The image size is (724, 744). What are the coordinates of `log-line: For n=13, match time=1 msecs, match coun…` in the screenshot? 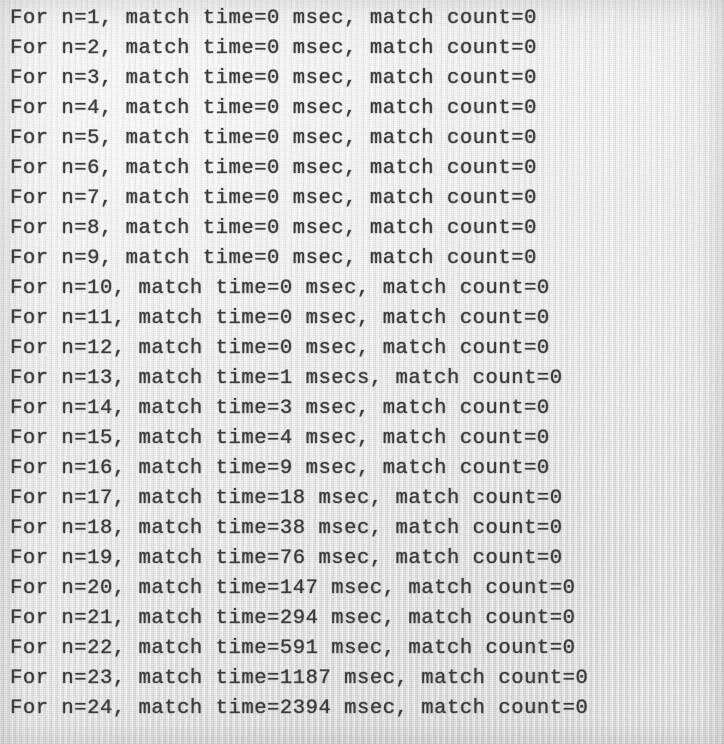 It's located at (286, 378).